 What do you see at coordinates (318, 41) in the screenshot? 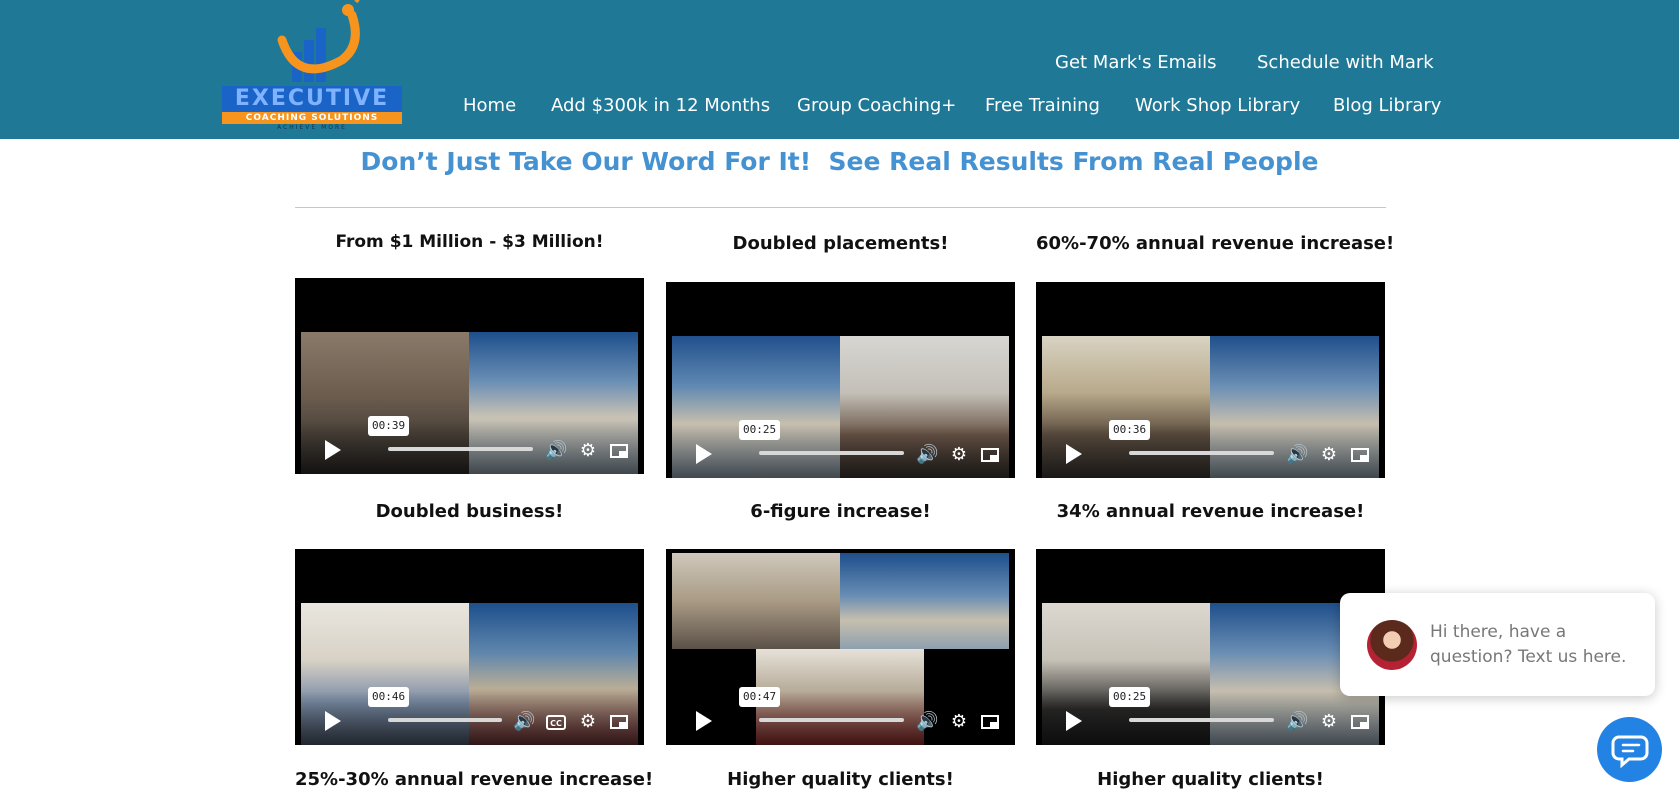
I see `logo-mark-icon` at bounding box center [318, 41].